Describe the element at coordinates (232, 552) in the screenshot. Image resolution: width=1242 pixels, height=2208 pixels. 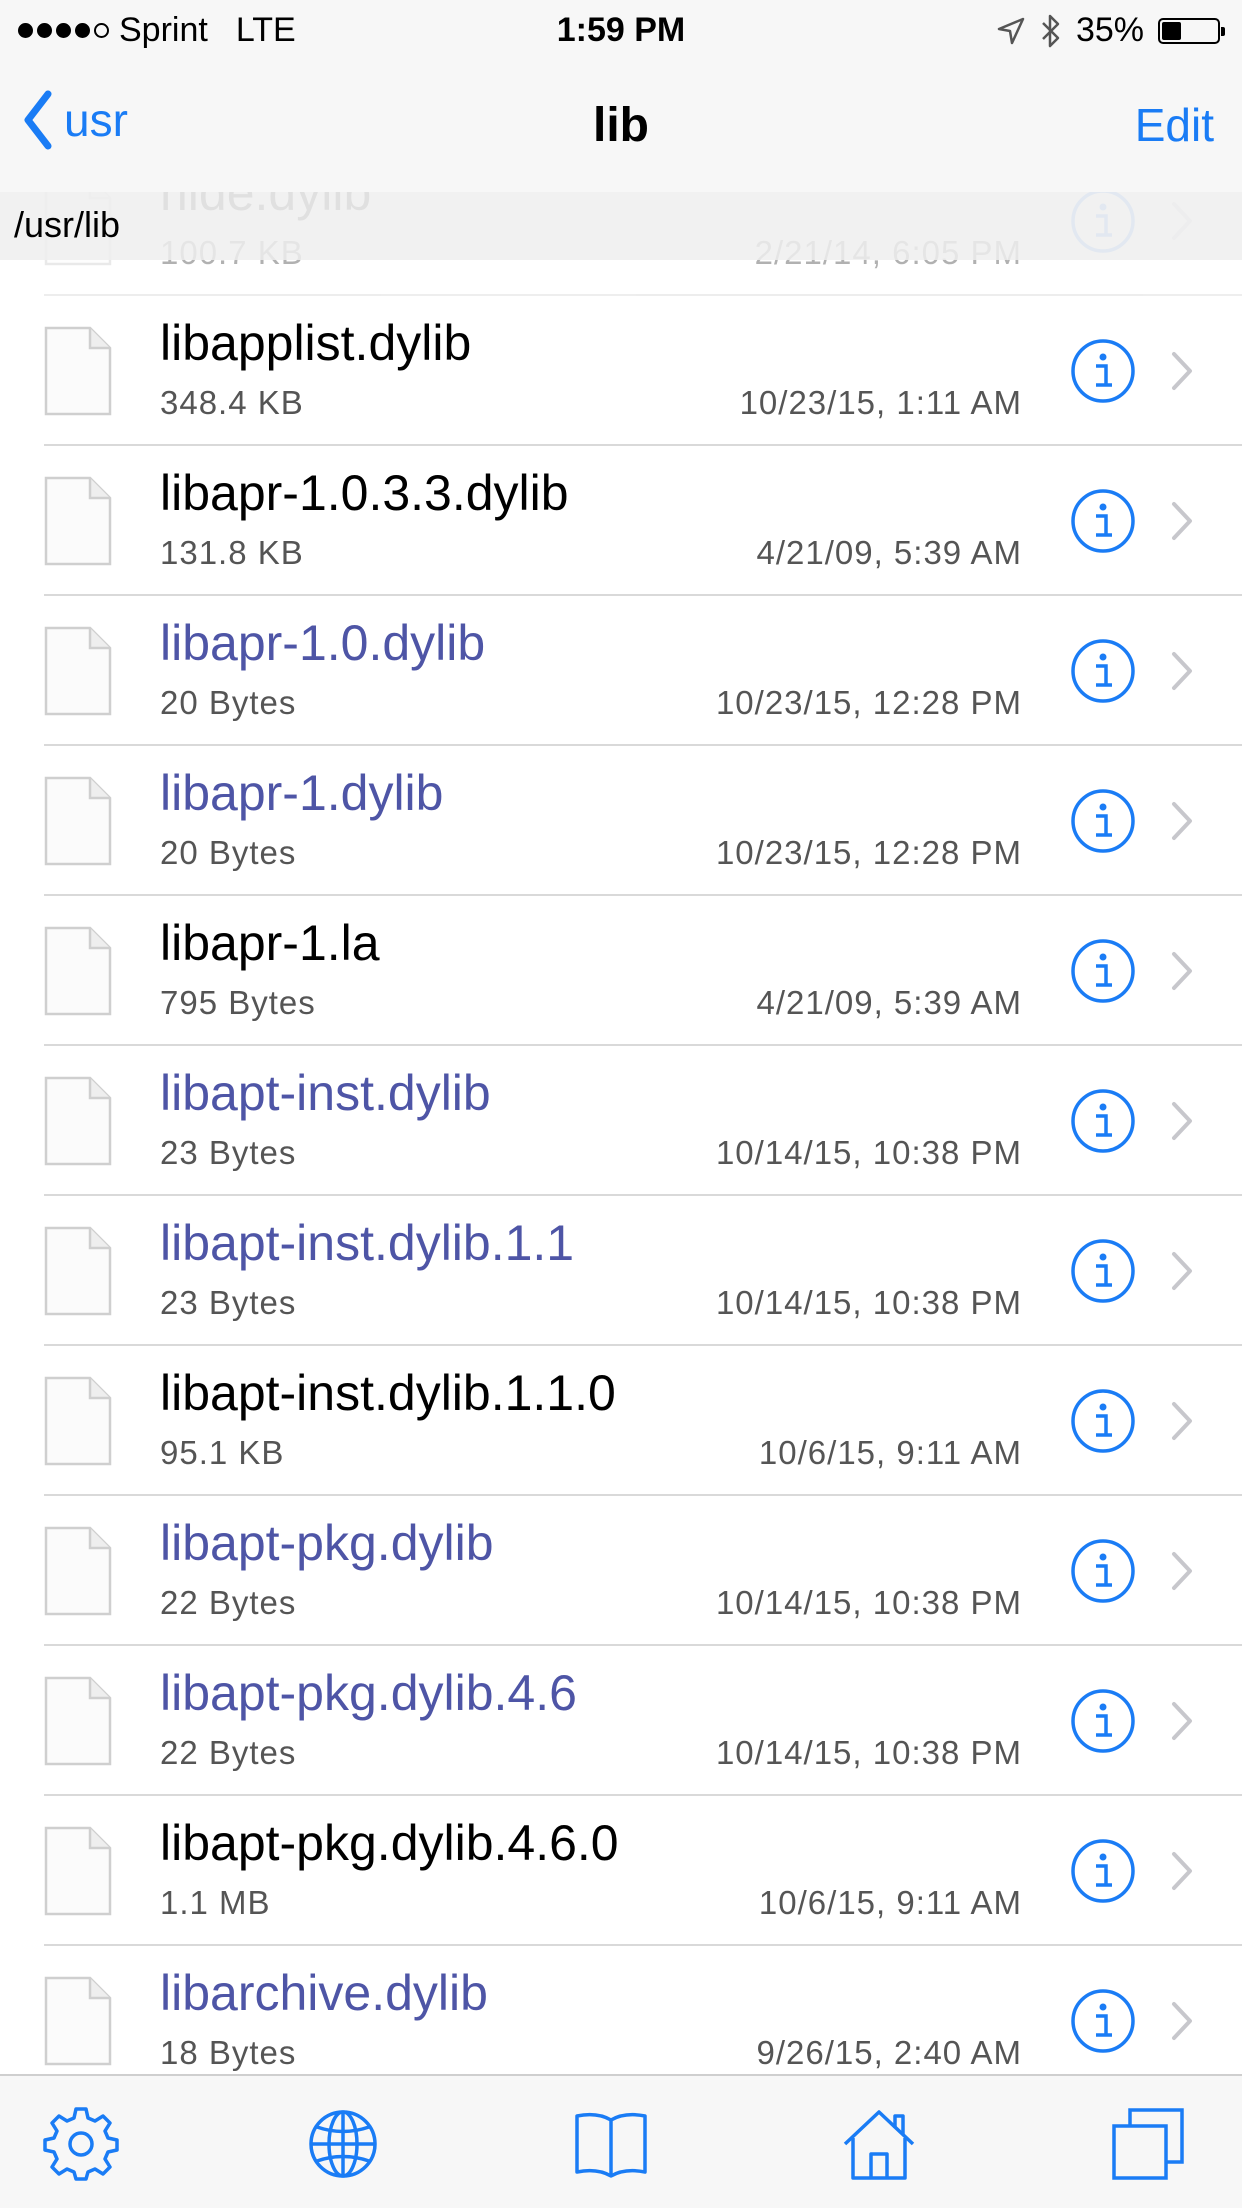
I see `file-size: 131.8 KB` at that location.